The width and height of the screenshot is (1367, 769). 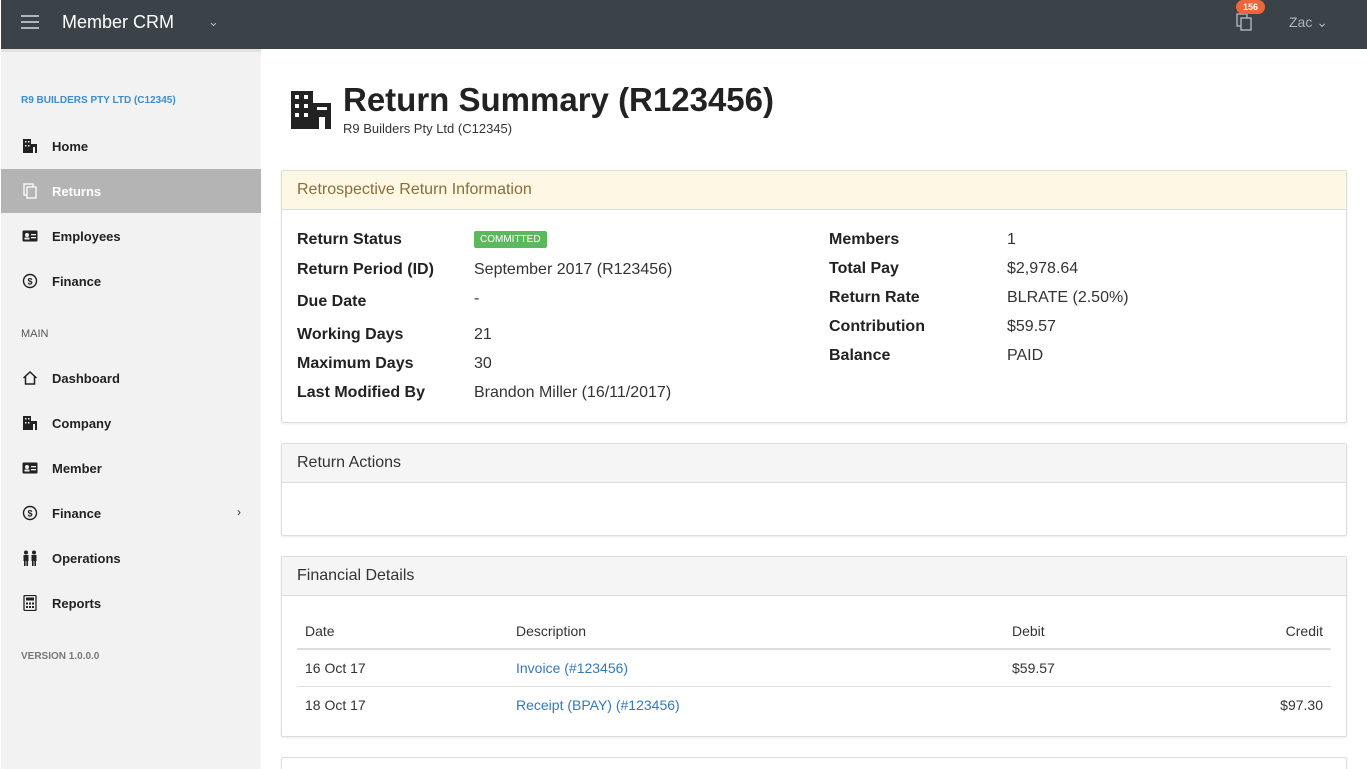 I want to click on sidebar-item-label: Employees, so click(x=86, y=236).